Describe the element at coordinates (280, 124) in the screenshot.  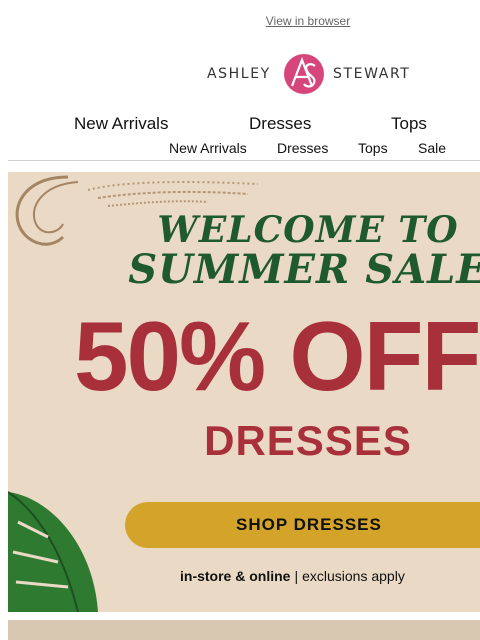
I see `nav-dresses: Dresses` at that location.